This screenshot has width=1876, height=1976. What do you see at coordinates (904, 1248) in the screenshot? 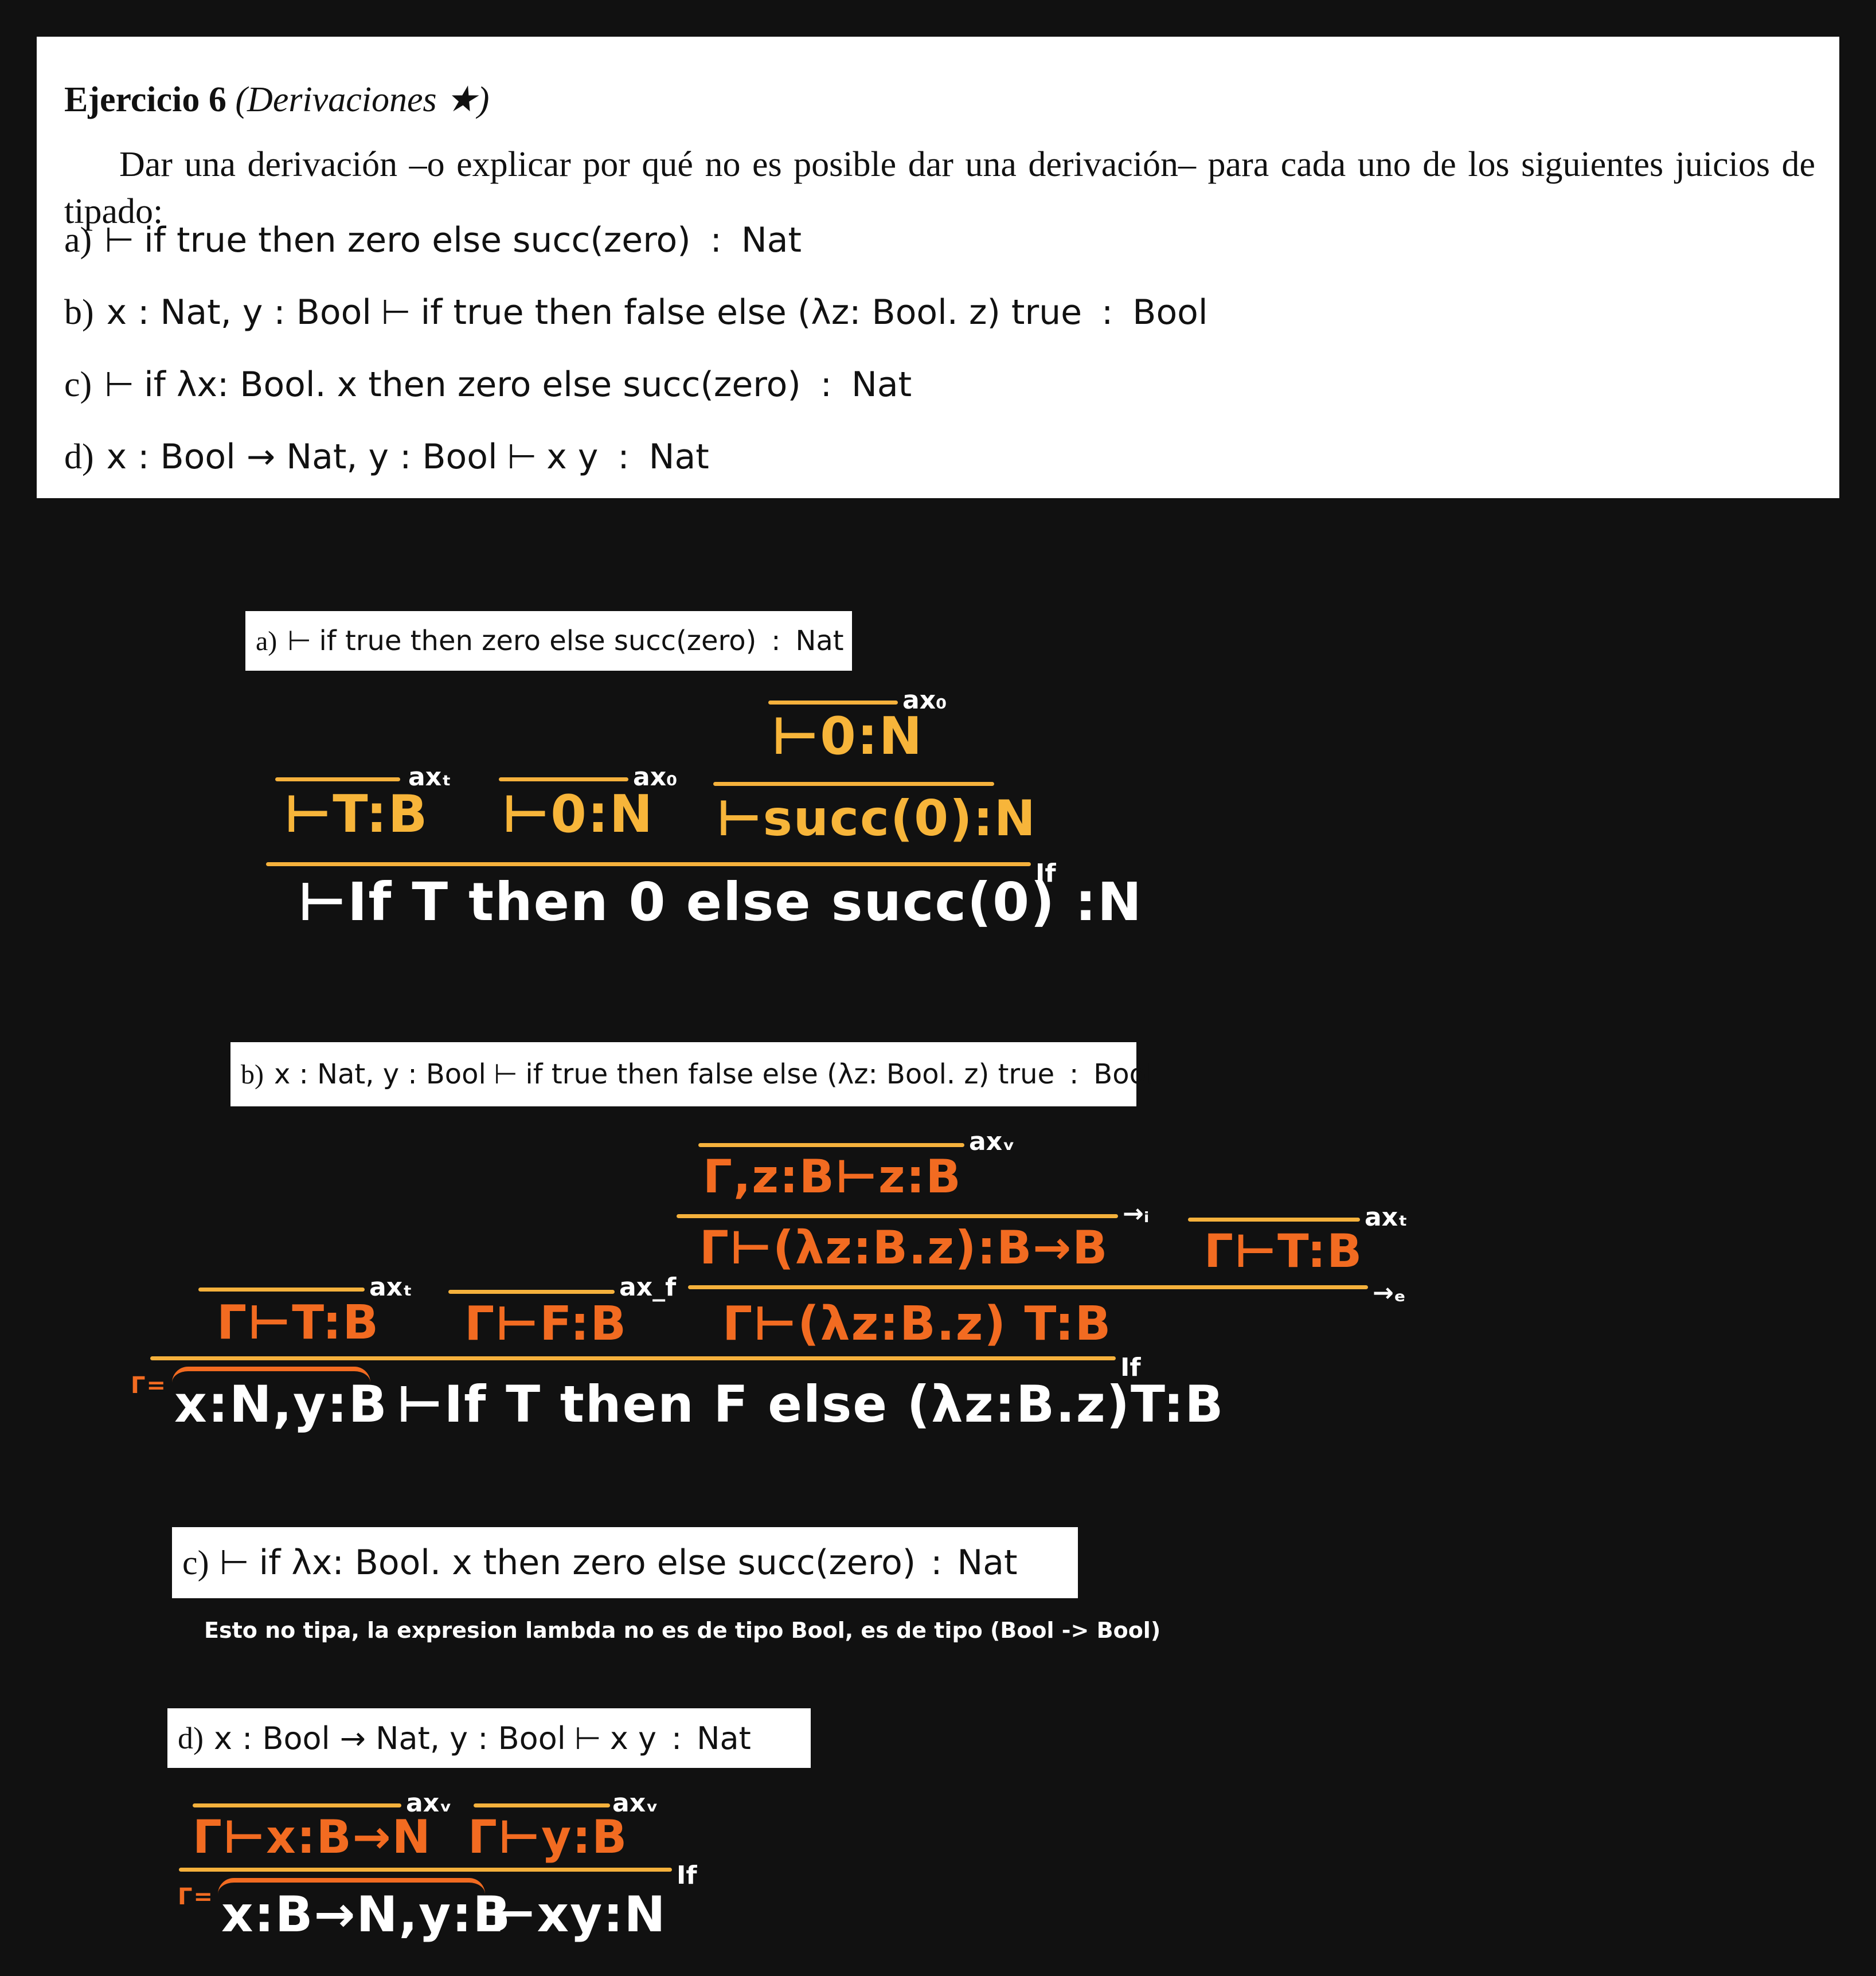
I see `judgement: Γ⊢(λz:B.z):B→B` at bounding box center [904, 1248].